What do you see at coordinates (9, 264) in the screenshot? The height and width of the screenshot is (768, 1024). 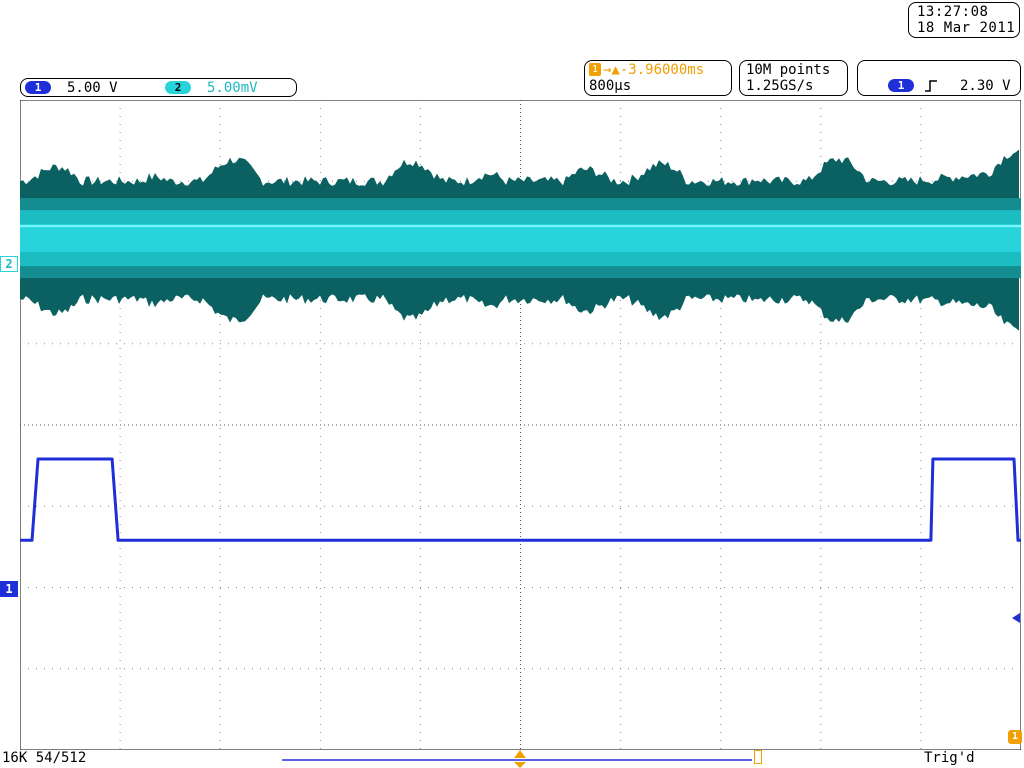 I see `channel-2-ground-marker: 2` at bounding box center [9, 264].